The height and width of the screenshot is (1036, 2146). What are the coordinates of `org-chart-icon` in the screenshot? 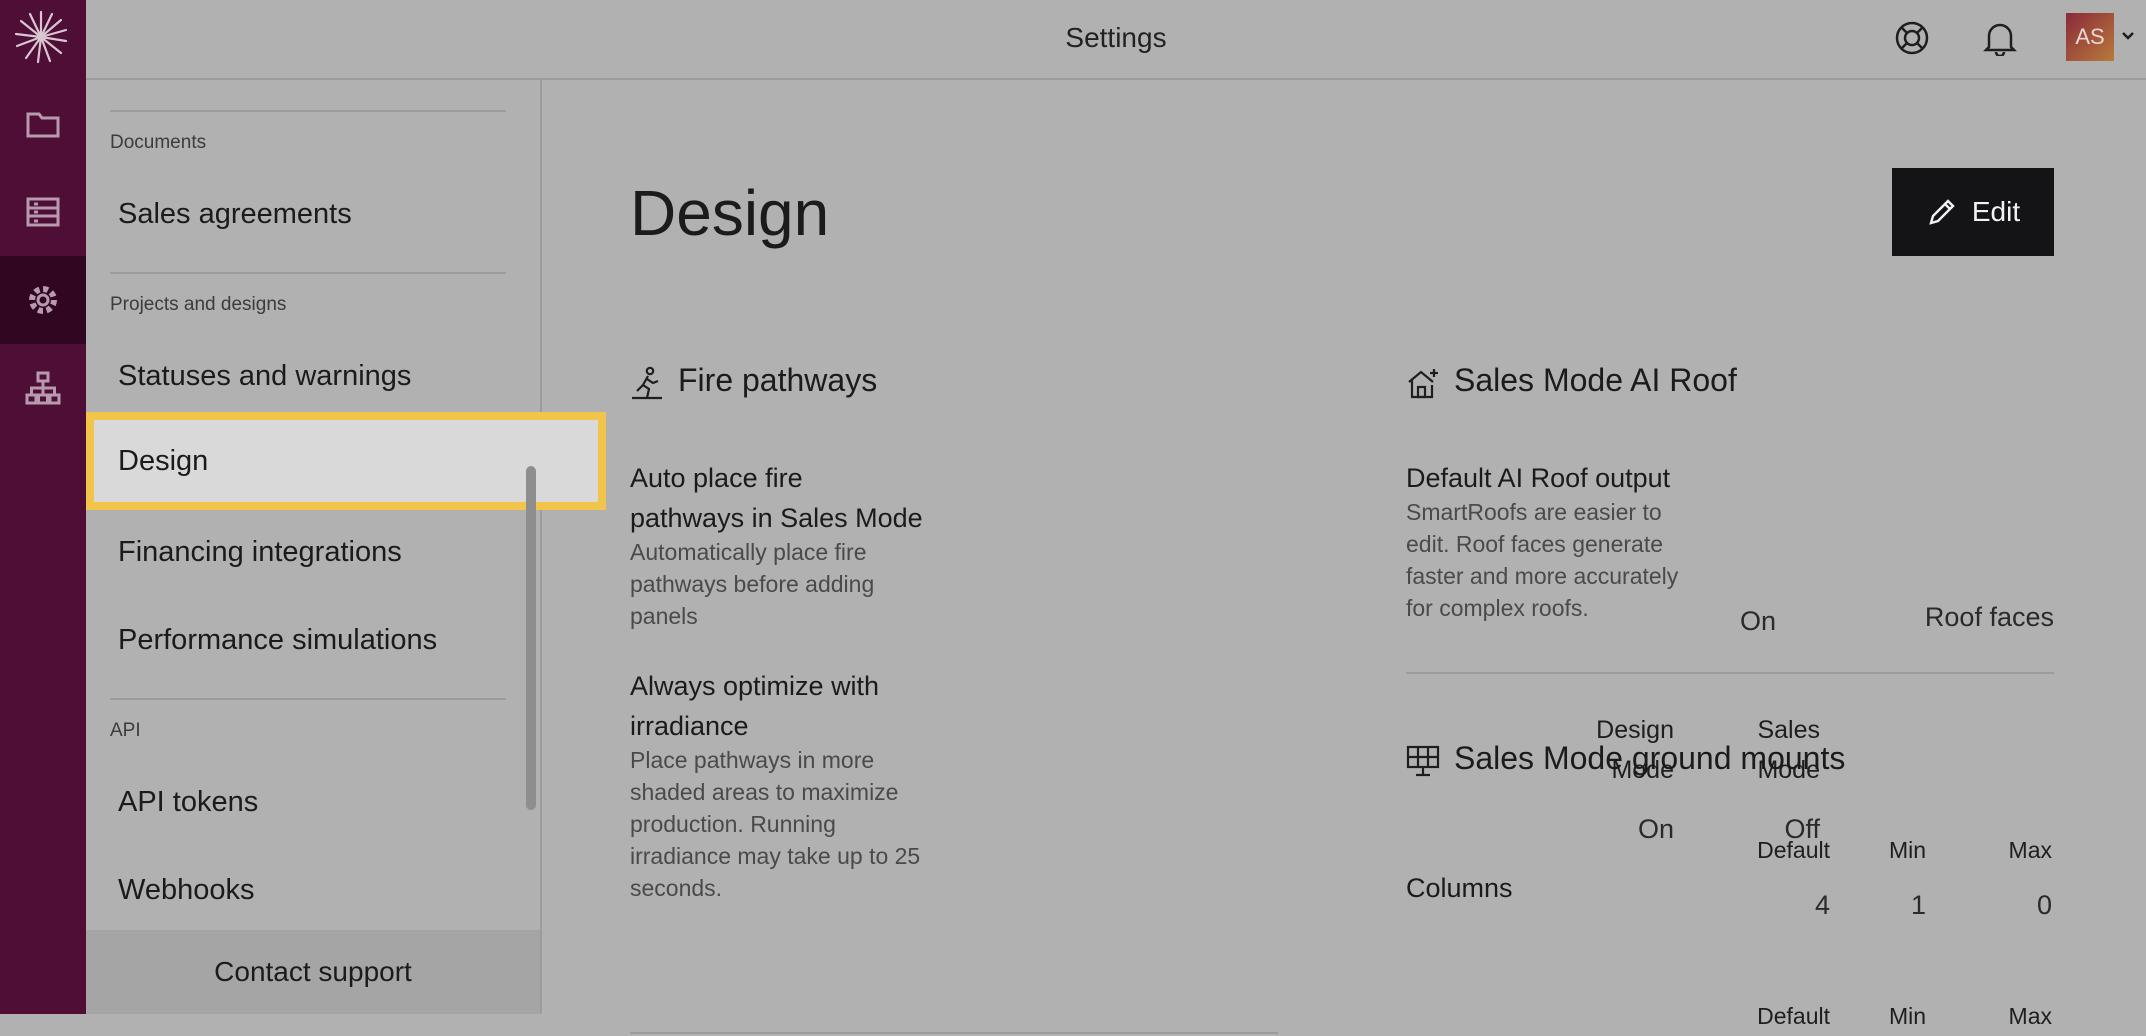 It's located at (43, 388).